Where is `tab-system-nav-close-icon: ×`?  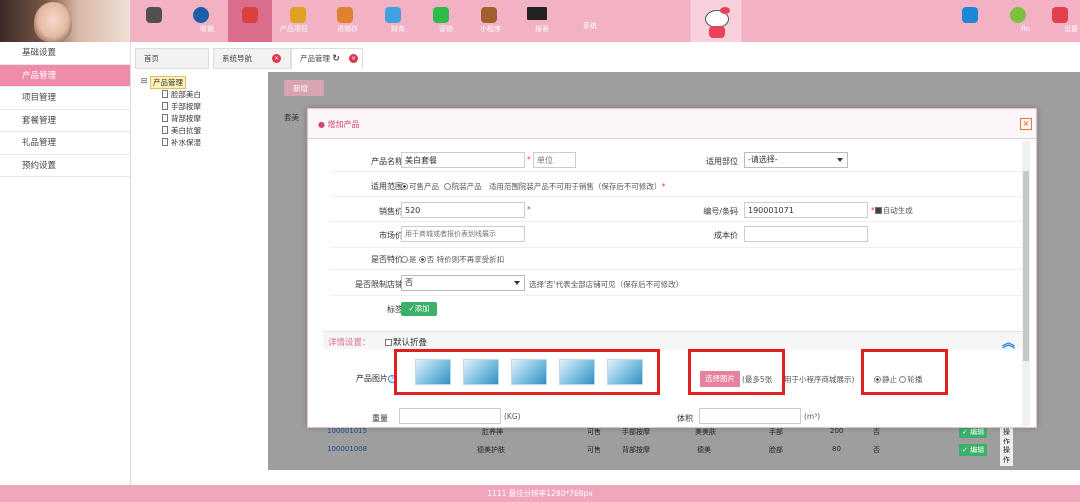
tab-system-nav-close-icon: × is located at coordinates (276, 58).